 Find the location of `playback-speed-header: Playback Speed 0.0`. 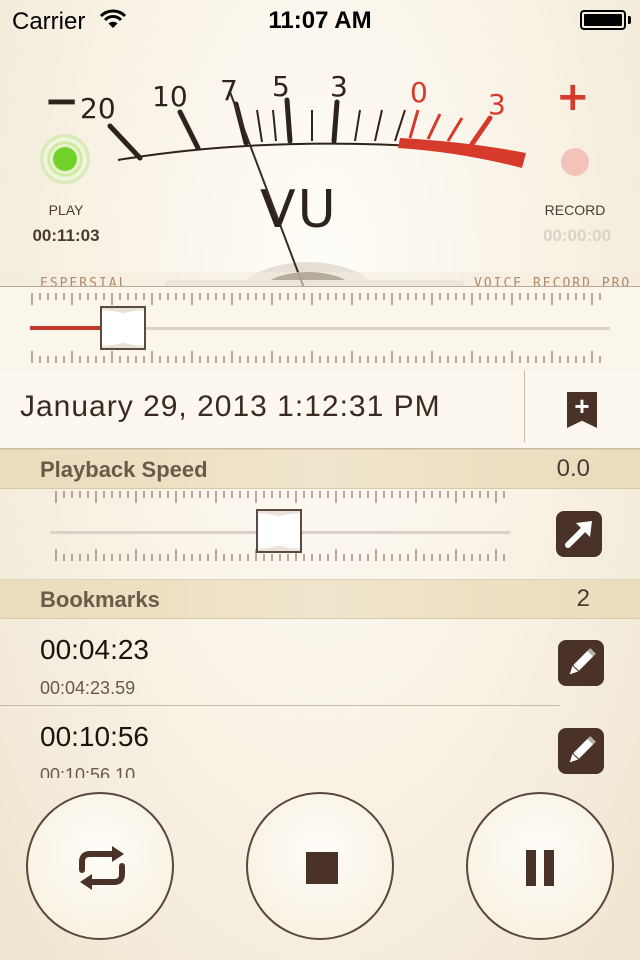

playback-speed-header: Playback Speed 0.0 is located at coordinates (320, 469).